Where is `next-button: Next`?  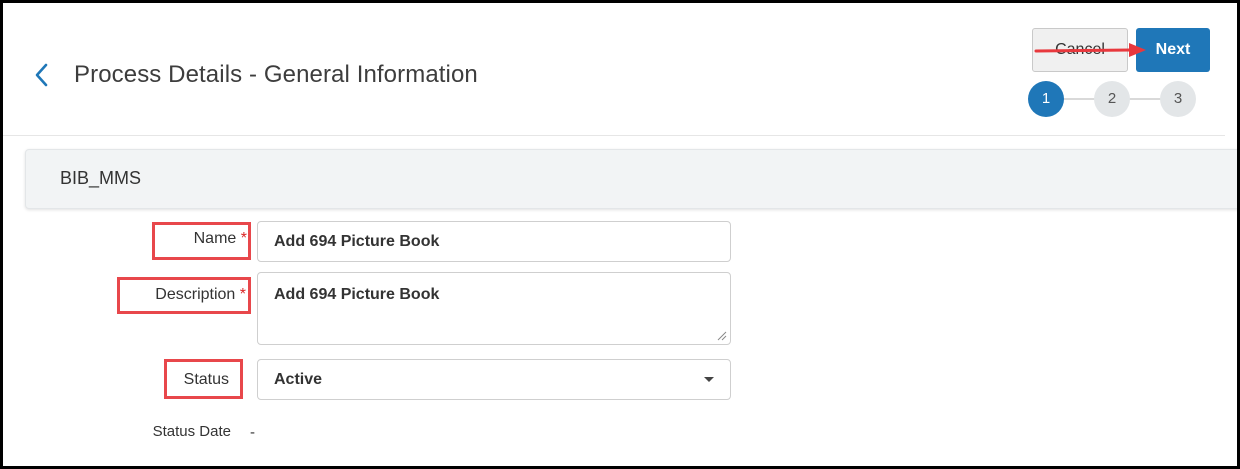 next-button: Next is located at coordinates (1173, 50).